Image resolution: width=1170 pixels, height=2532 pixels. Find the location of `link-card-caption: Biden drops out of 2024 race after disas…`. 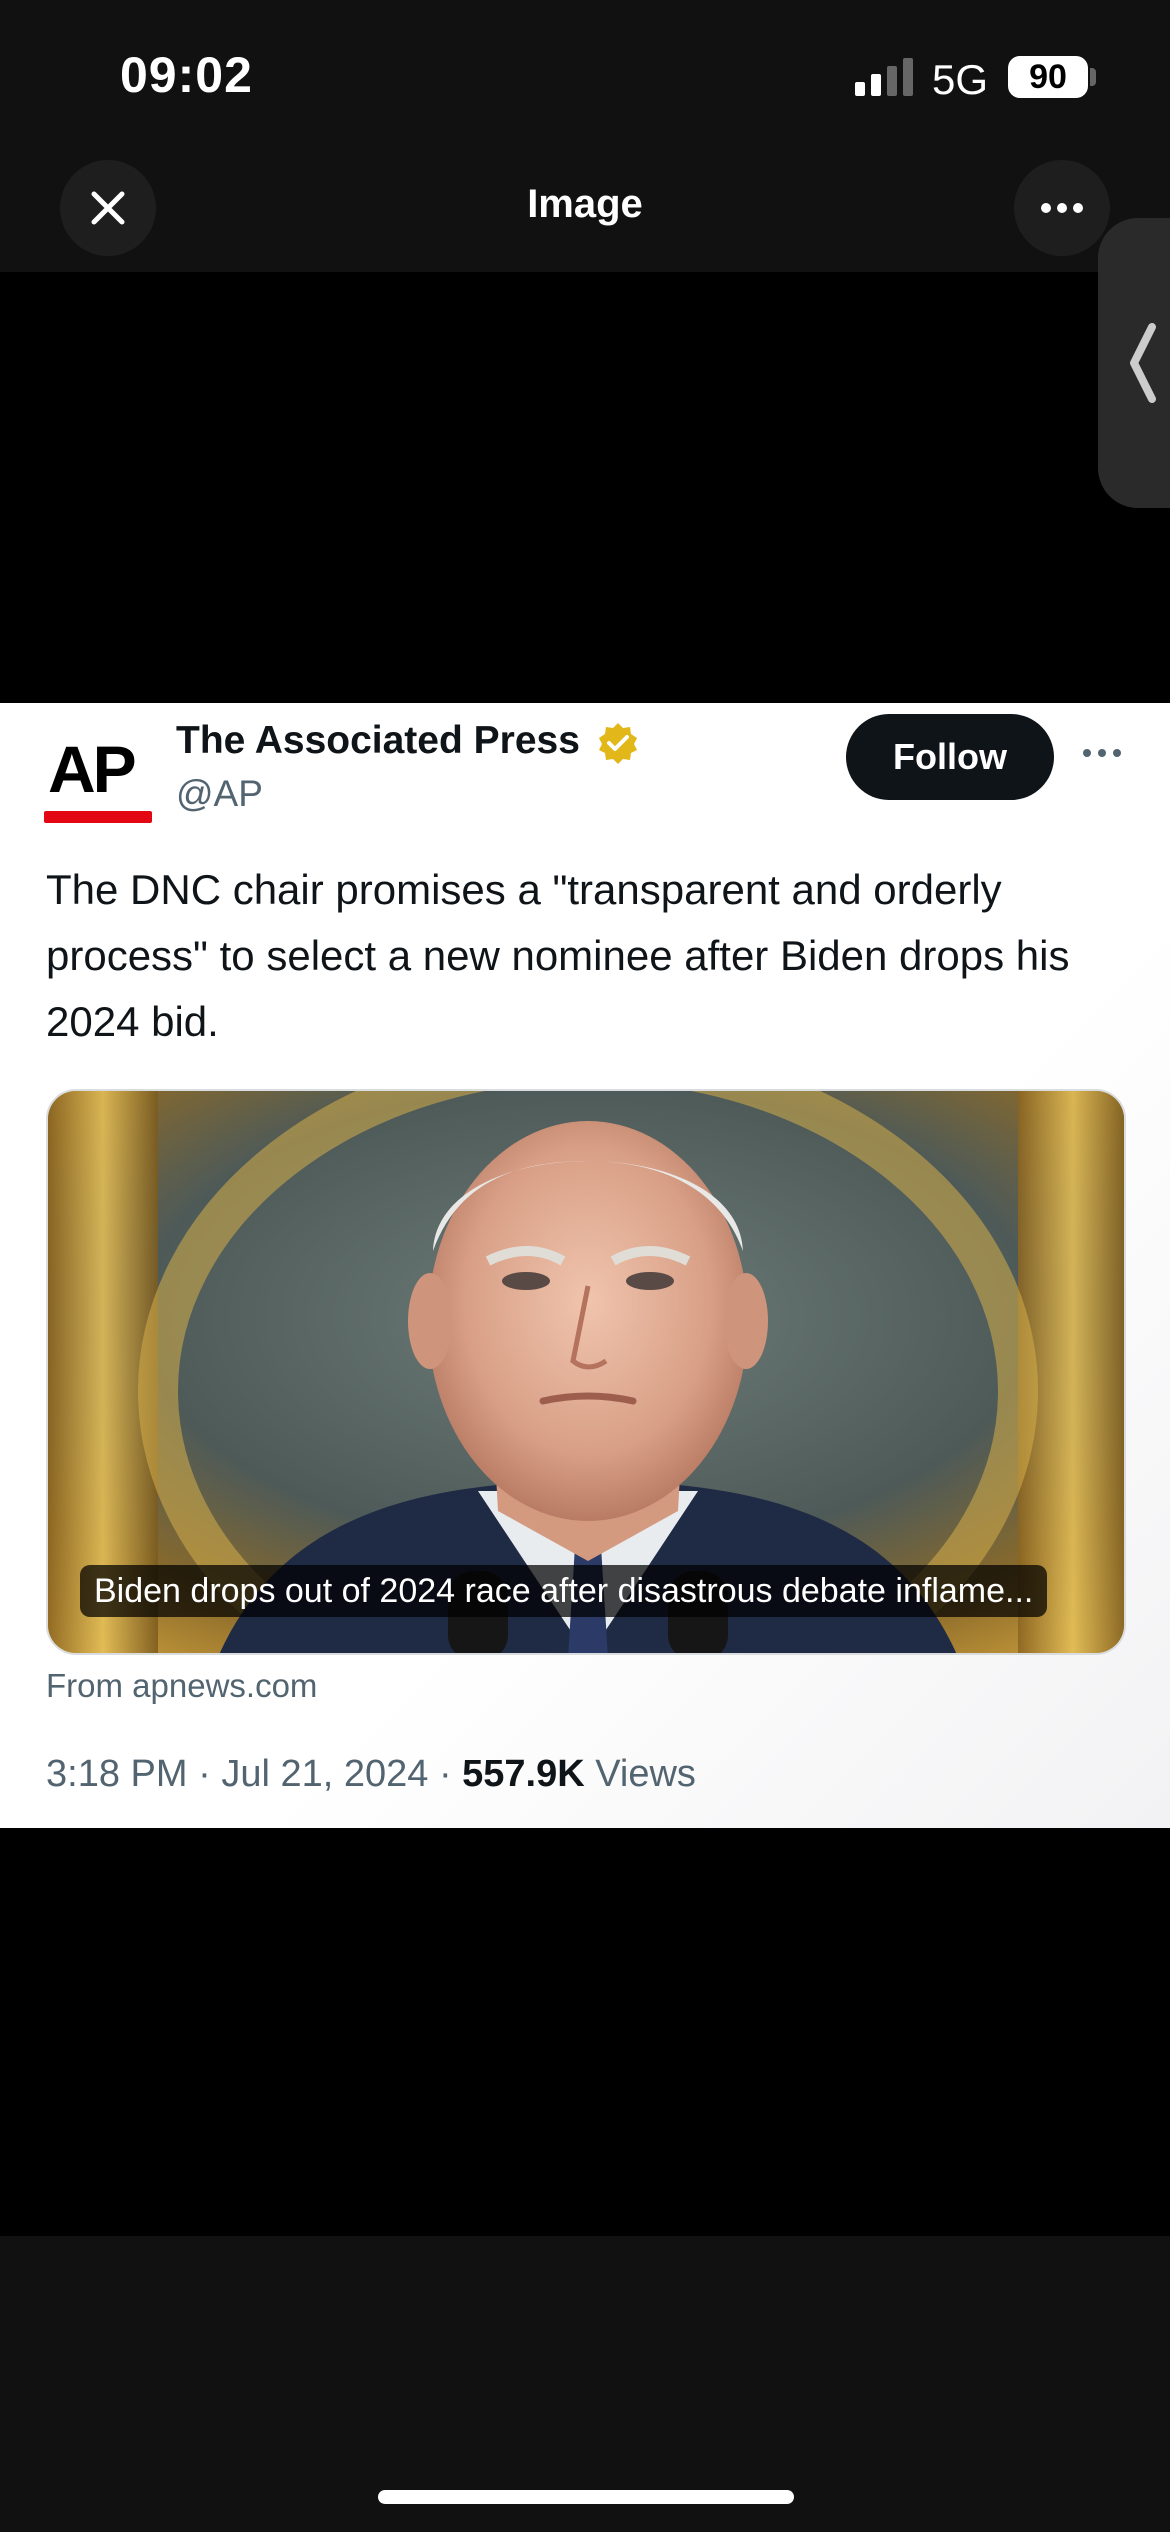

link-card-caption: Biden drops out of 2024 race after disas… is located at coordinates (564, 1591).